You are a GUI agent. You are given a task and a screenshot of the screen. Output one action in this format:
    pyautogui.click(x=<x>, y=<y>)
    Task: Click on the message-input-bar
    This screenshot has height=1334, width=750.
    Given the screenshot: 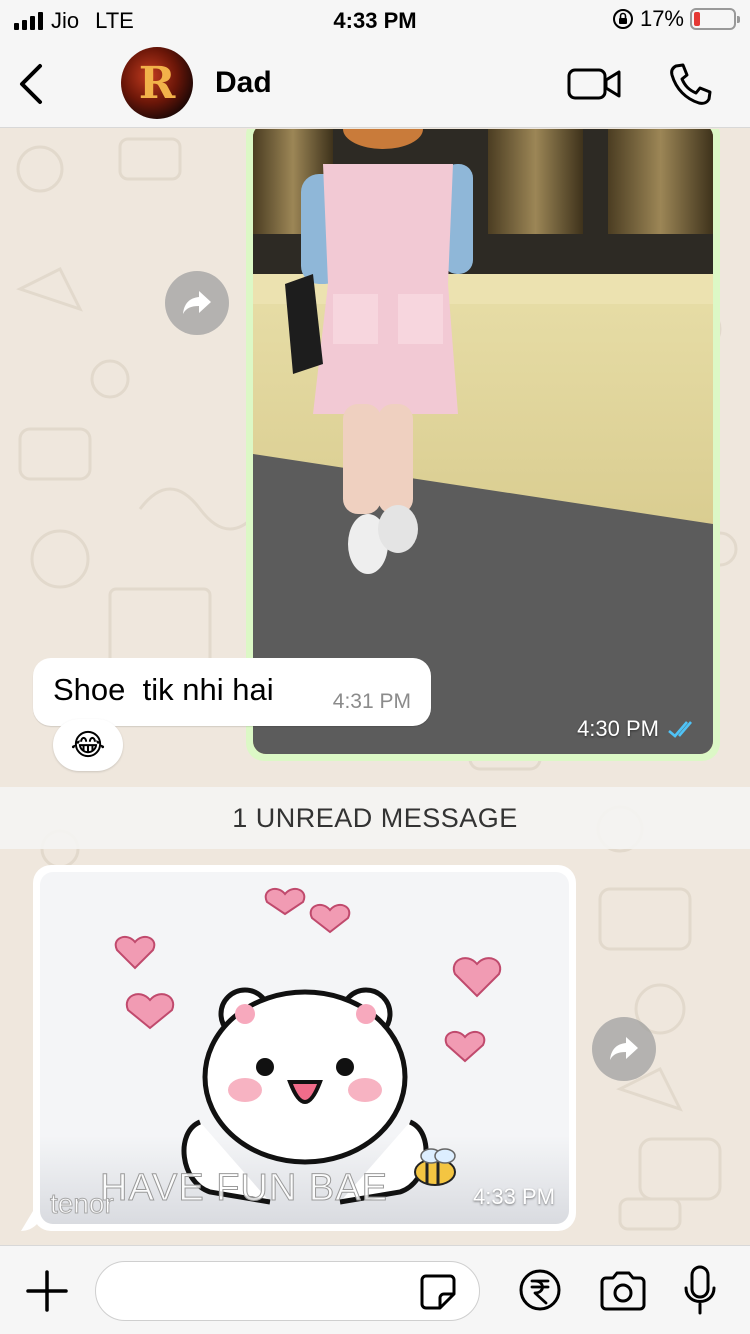 What is the action you would take?
    pyautogui.click(x=375, y=1289)
    